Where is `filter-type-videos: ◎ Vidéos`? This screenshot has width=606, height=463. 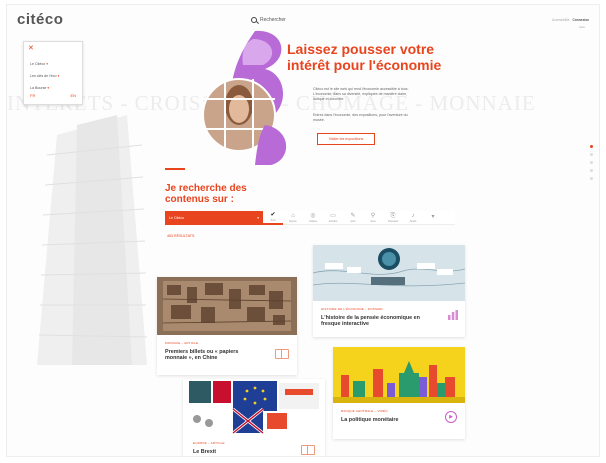
filter-type-videos: ◎ Vidéos is located at coordinates (313, 218).